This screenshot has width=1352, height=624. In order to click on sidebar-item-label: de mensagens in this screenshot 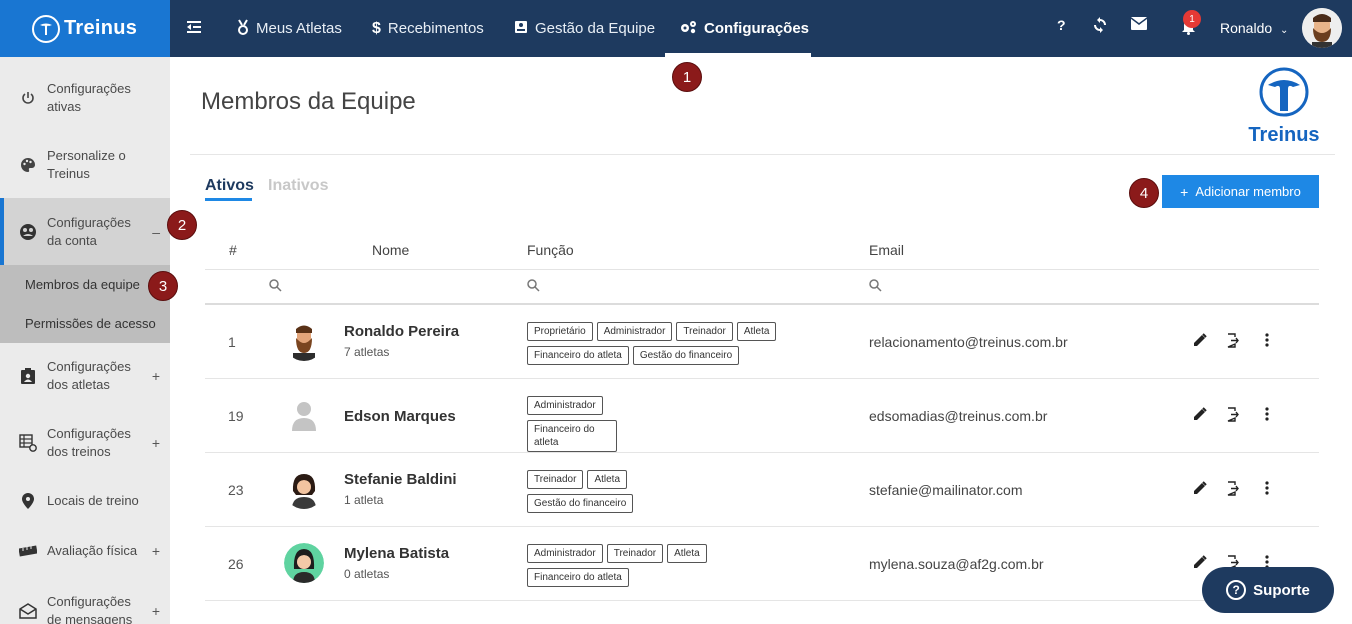, I will do `click(90, 618)`.